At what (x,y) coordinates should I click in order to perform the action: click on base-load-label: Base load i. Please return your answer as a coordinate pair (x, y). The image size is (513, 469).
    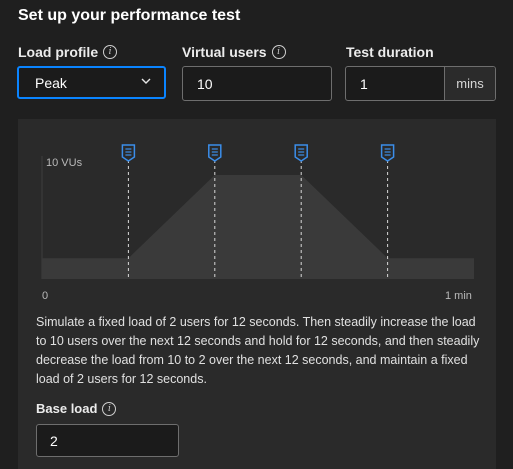
    Looking at the image, I should click on (76, 408).